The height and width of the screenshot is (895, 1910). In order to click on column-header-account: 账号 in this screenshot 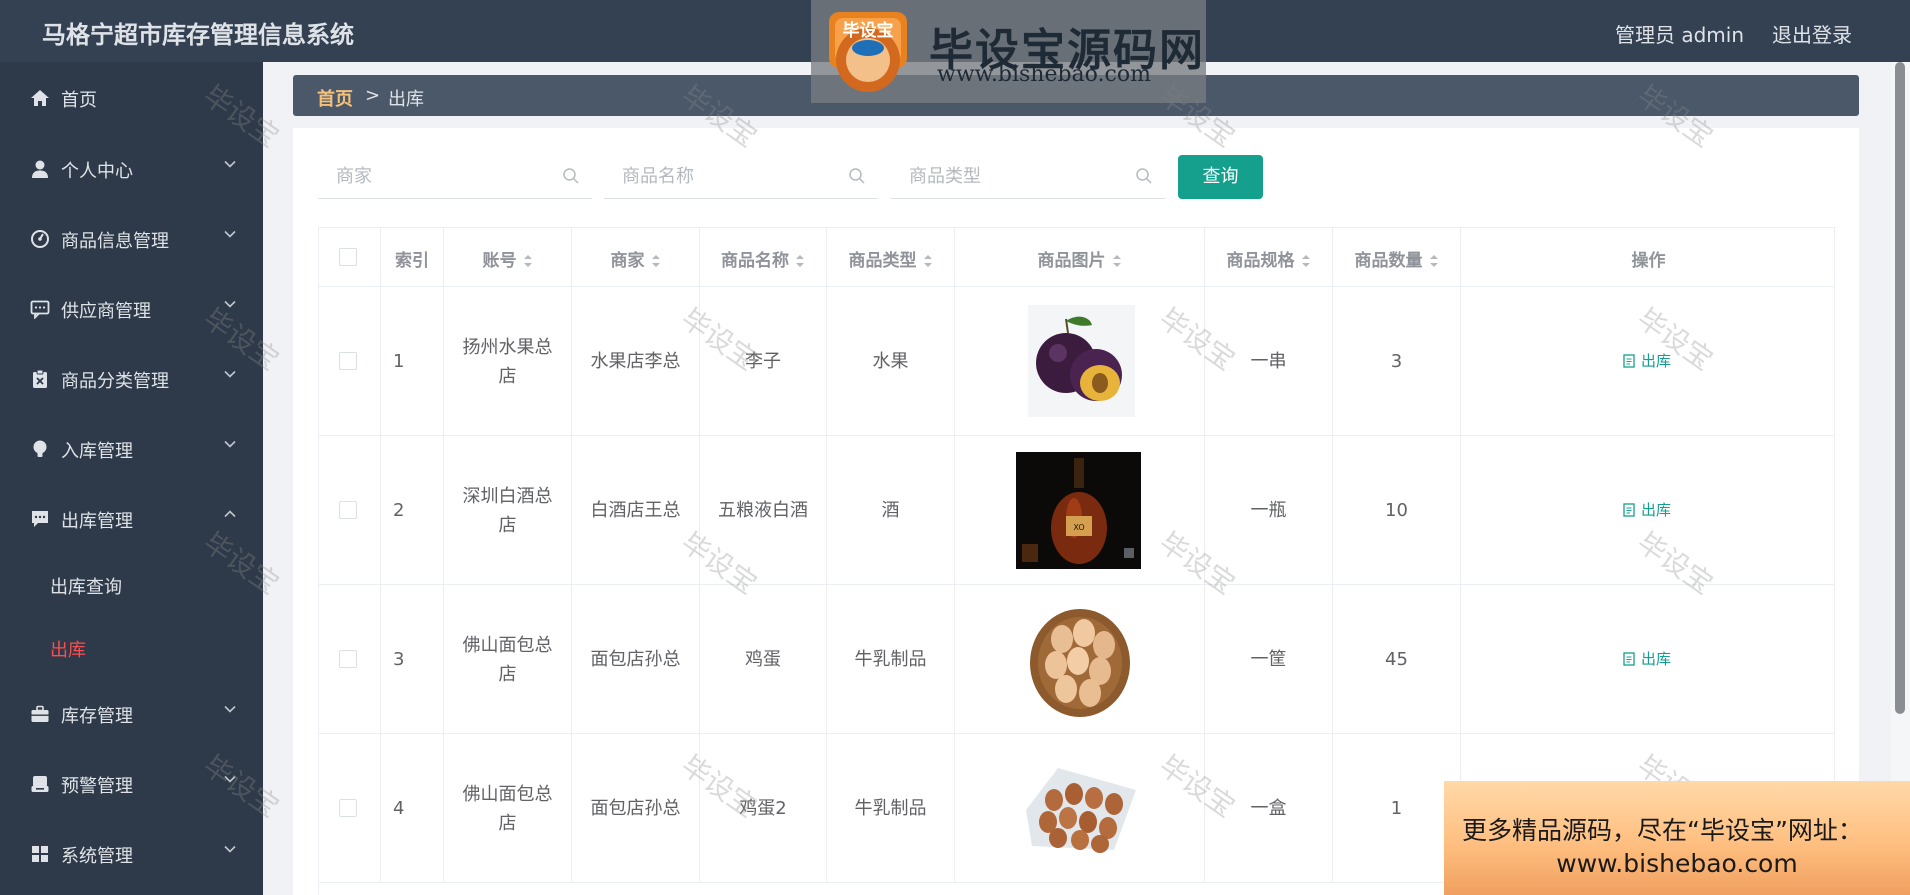, I will do `click(508, 257)`.